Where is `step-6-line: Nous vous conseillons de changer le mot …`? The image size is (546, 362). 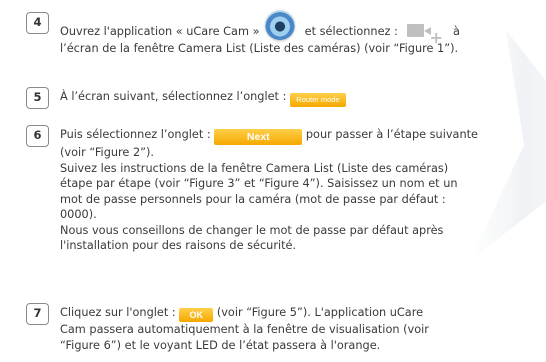
step-6-line: Nous vous conseillons de changer le mot … is located at coordinates (252, 230).